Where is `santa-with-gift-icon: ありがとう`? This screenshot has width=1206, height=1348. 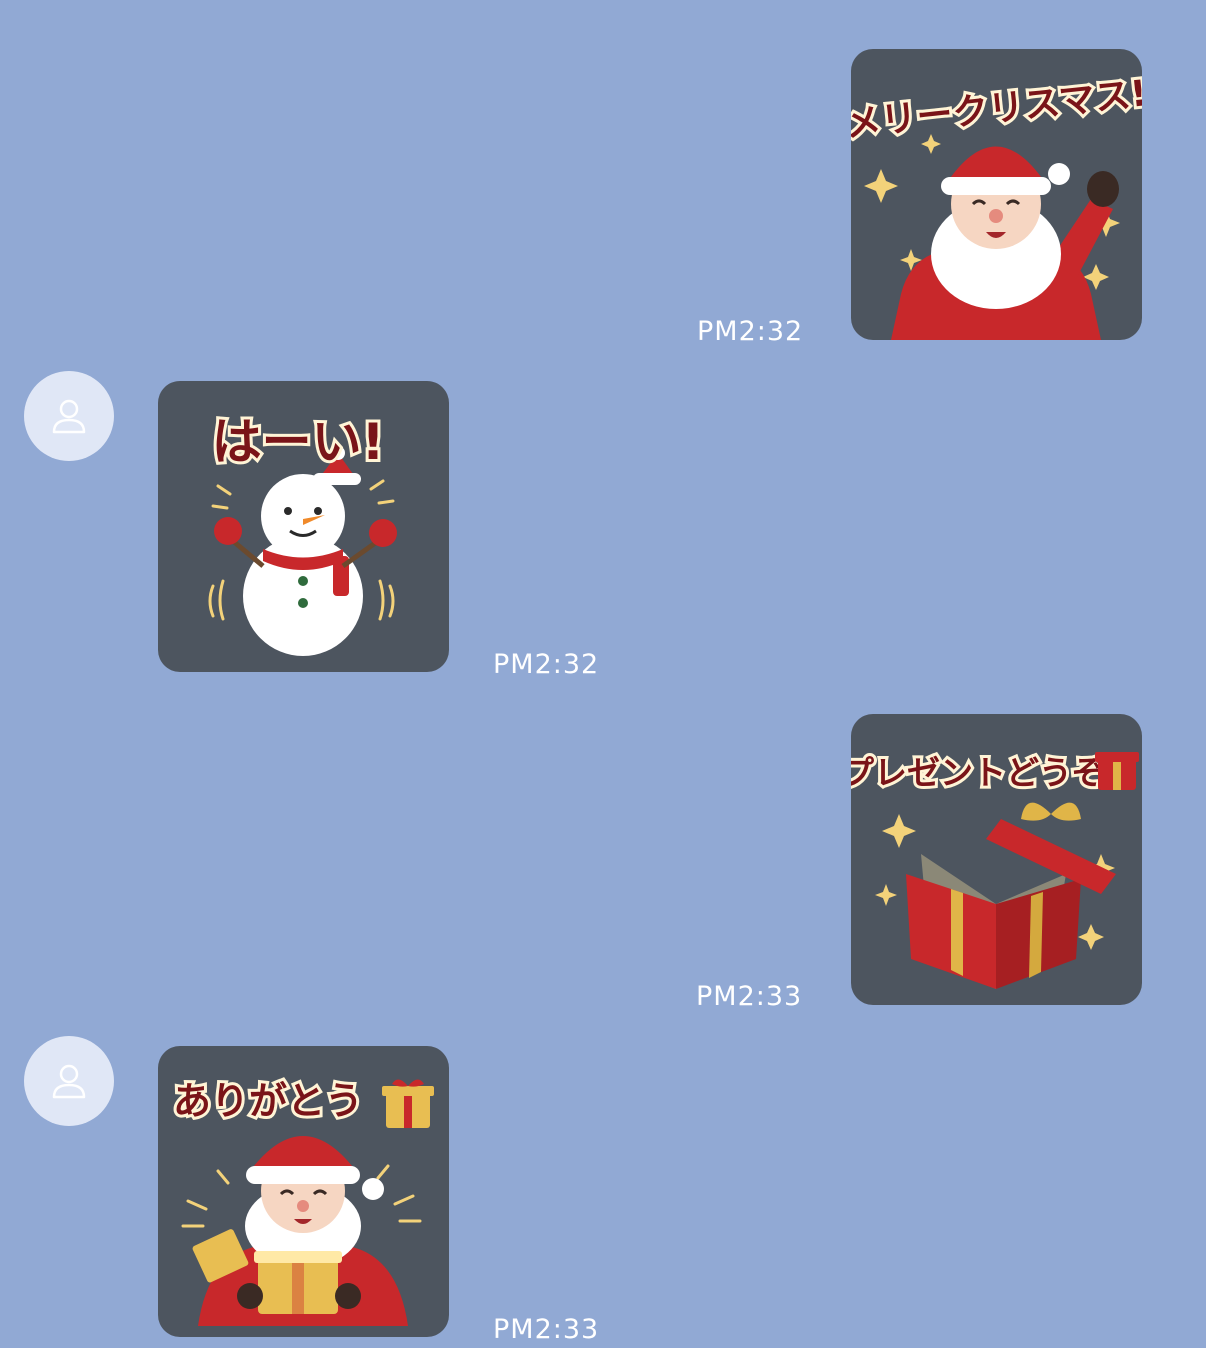 santa-with-gift-icon: ありがとう is located at coordinates (302, 1201).